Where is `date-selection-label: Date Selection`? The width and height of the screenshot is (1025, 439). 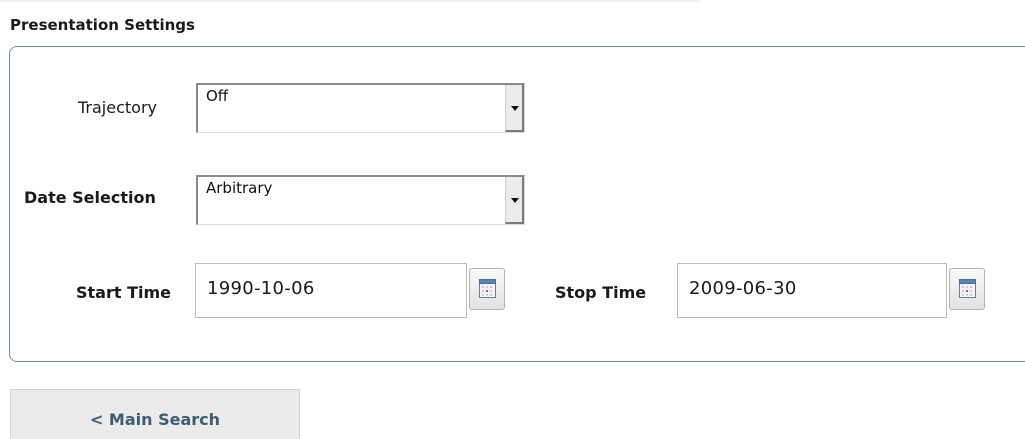
date-selection-label: Date Selection is located at coordinates (90, 197).